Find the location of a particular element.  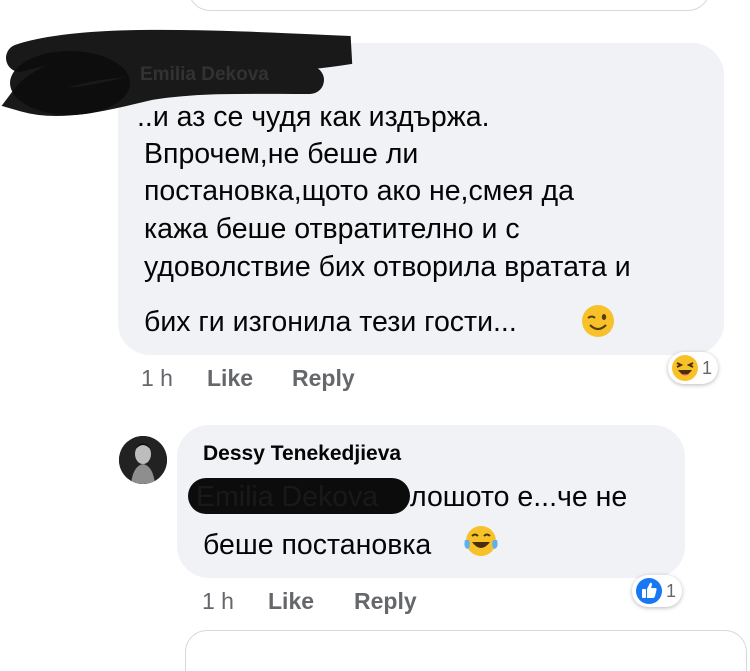

comment-text-line: кажа беше отвратително и с is located at coordinates (332, 229).